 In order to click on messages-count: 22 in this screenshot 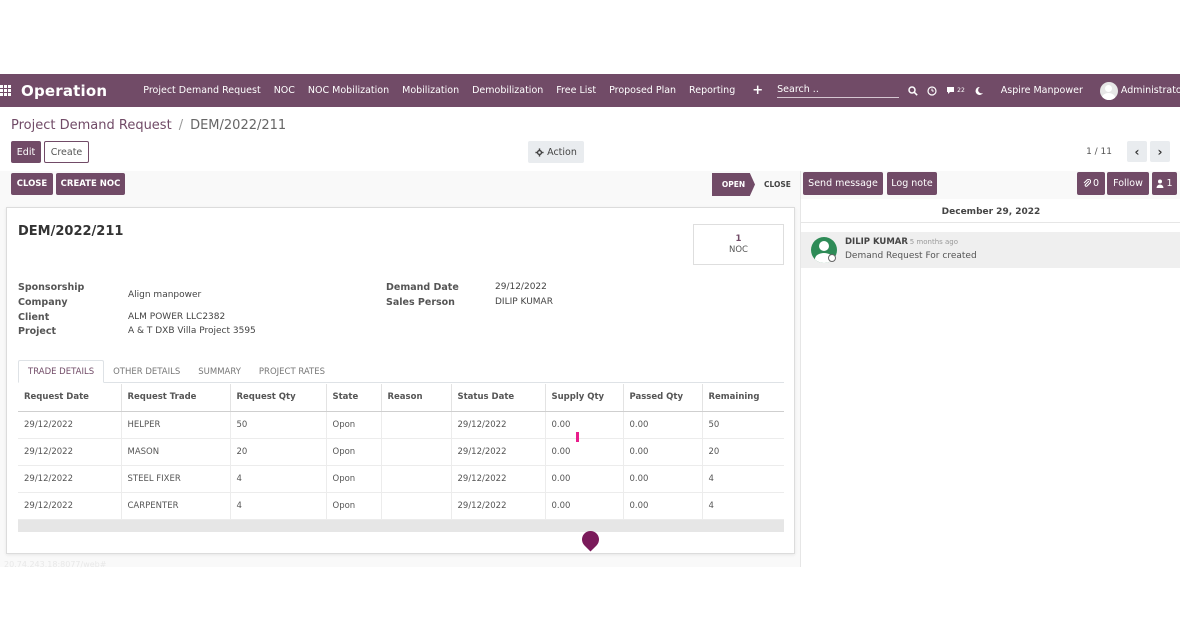, I will do `click(961, 90)`.